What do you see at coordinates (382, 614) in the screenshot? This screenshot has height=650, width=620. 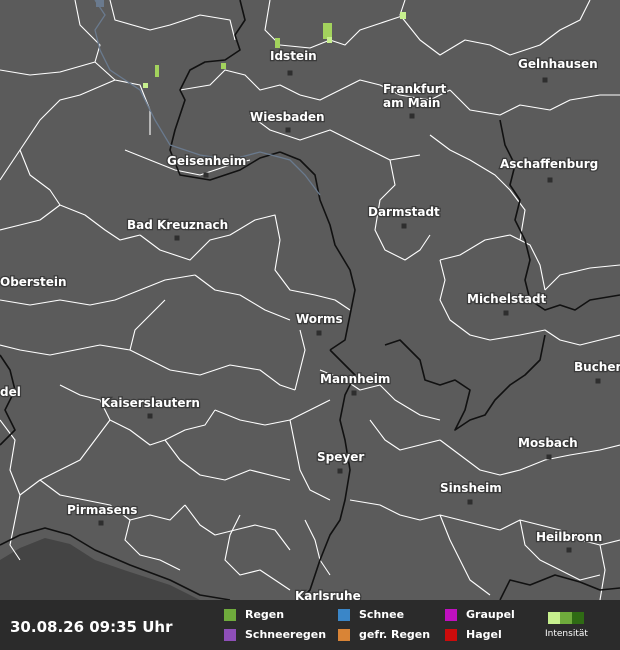 I see `legend-label-schnee: Schnee` at bounding box center [382, 614].